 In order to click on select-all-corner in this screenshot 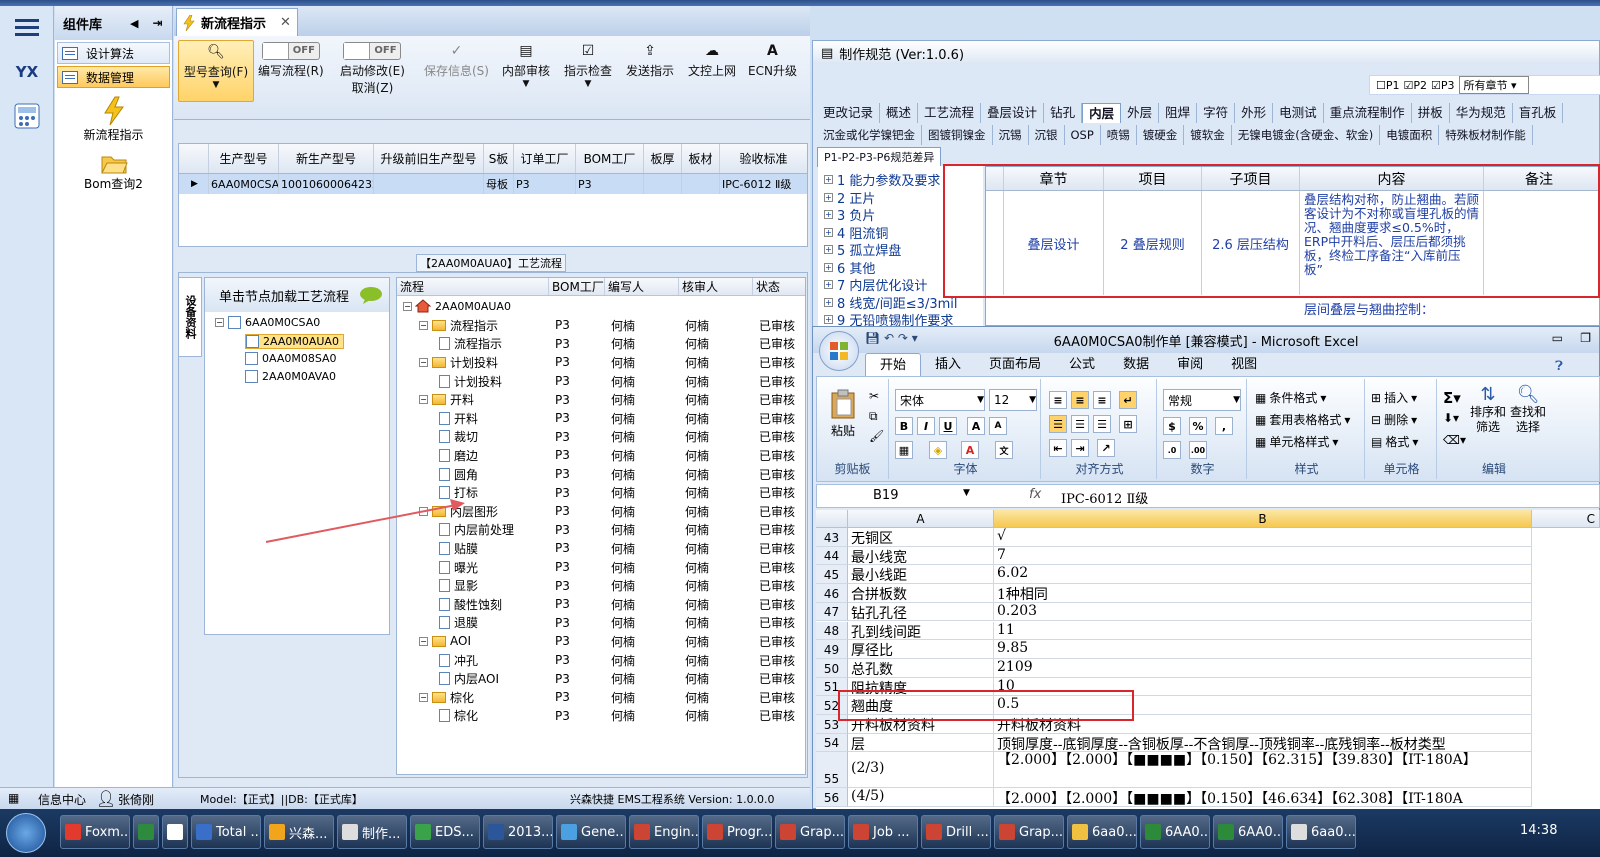, I will do `click(832, 519)`.